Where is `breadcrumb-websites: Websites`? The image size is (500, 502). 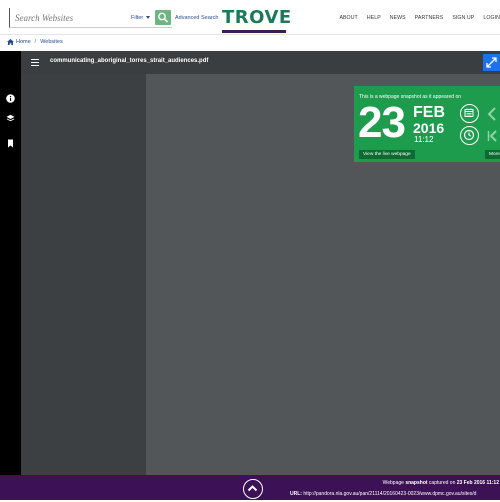 breadcrumb-websites: Websites is located at coordinates (51, 42).